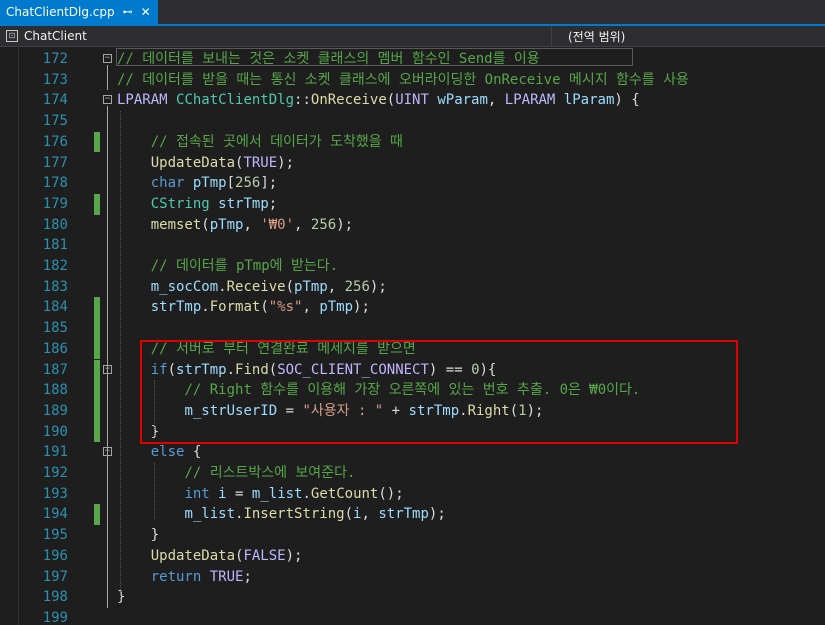 This screenshot has height=625, width=825. Describe the element at coordinates (227, 266) in the screenshot. I see `code-text: // 데이터를 pTmp에 받는다.` at that location.